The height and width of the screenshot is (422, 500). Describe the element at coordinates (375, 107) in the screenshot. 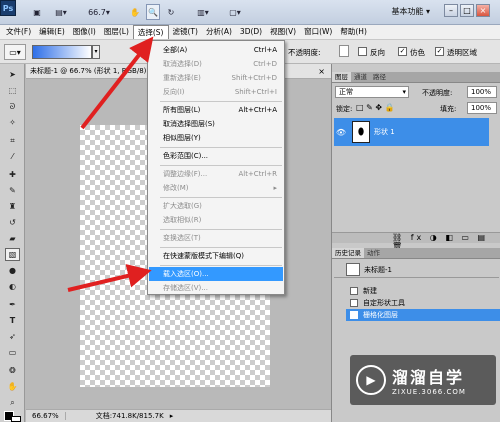

I see `lock-icons: □ ✎ ✥ 🔒` at that location.